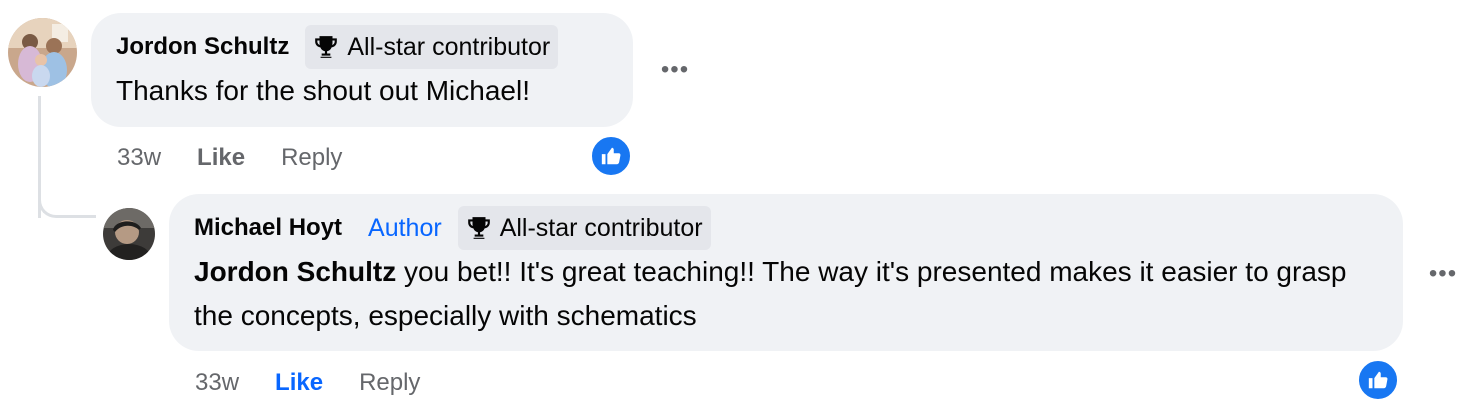 The image size is (1472, 412). What do you see at coordinates (268, 228) in the screenshot?
I see `author-name: Michael Hoyt` at bounding box center [268, 228].